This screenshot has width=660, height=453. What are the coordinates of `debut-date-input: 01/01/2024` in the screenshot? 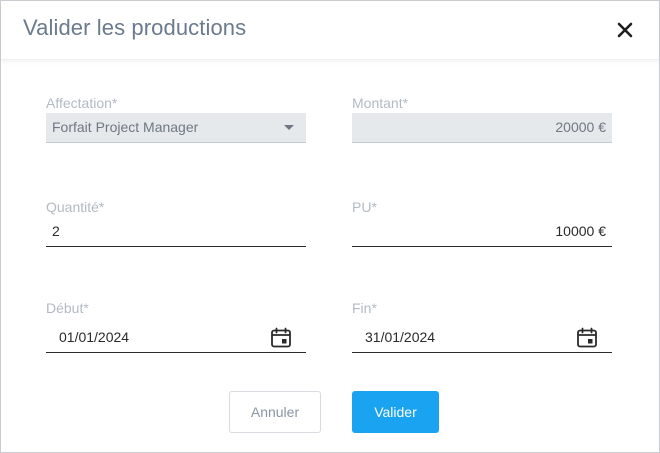 It's located at (176, 338).